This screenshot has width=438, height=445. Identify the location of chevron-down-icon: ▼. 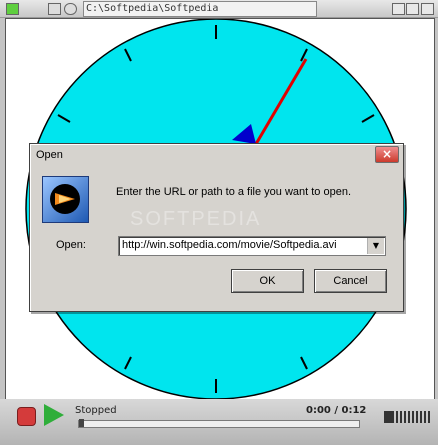
(375, 246).